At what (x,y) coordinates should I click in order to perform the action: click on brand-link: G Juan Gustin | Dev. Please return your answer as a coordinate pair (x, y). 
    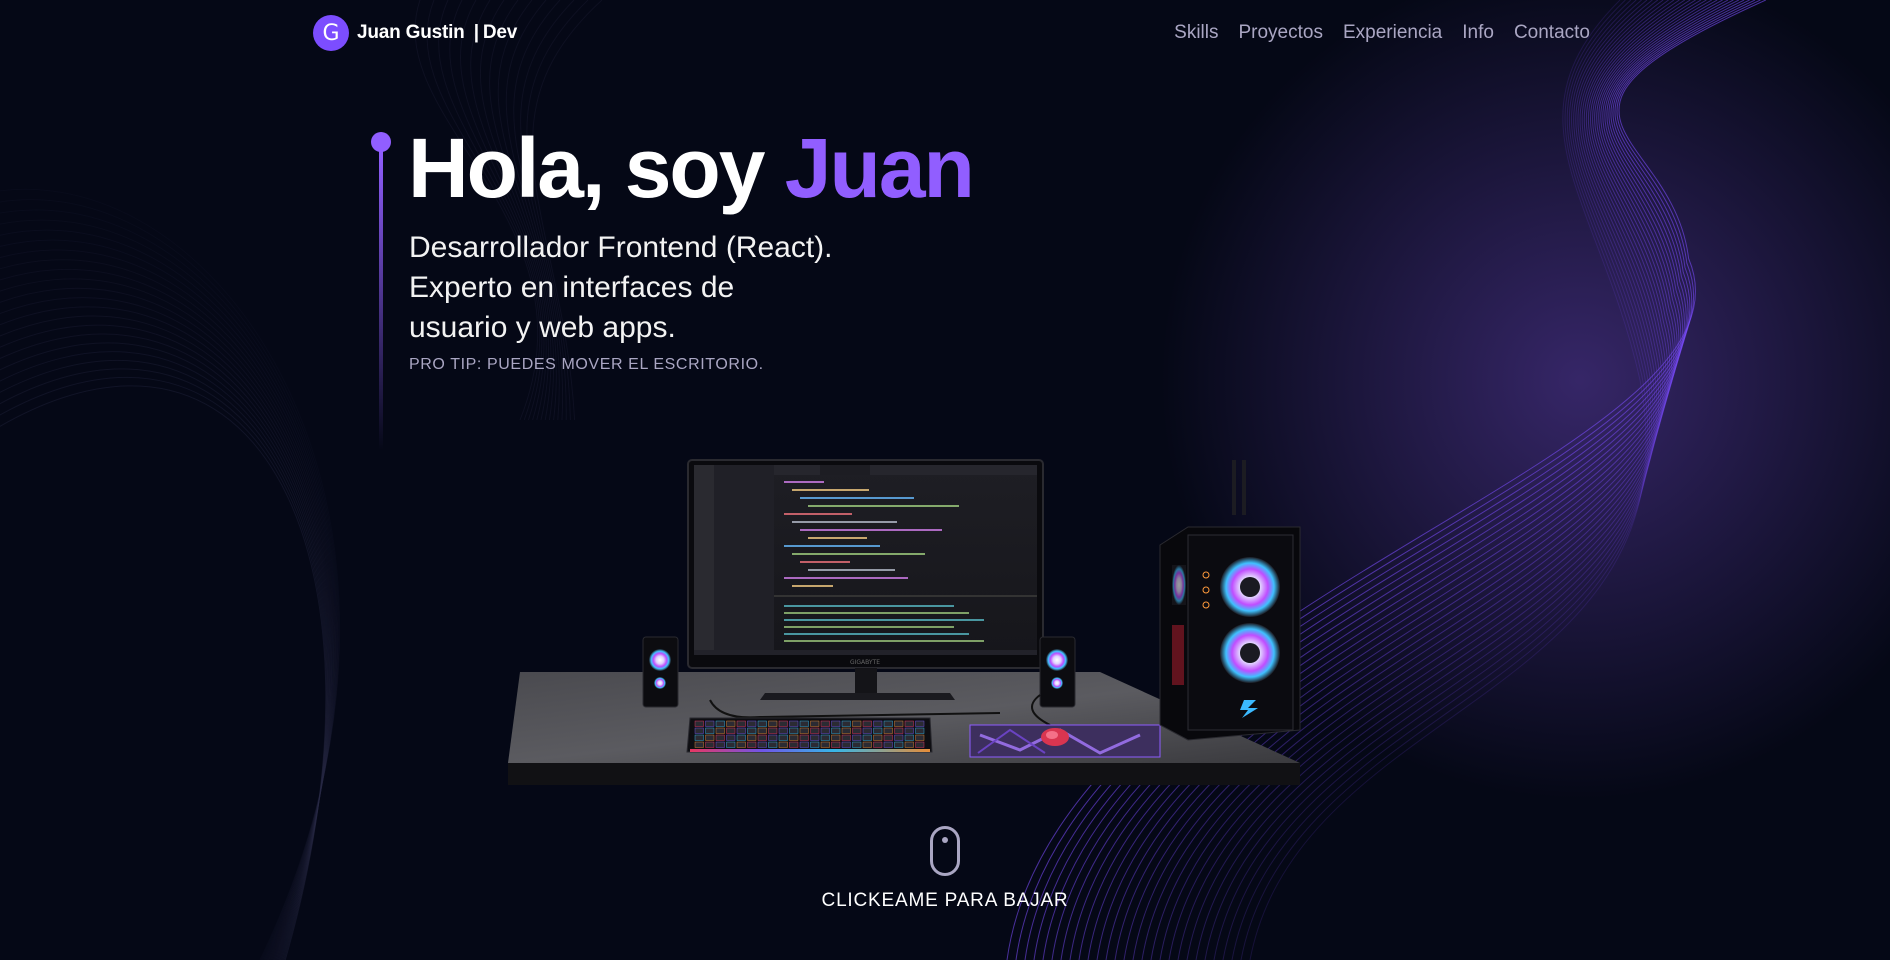
    Looking at the image, I should click on (415, 33).